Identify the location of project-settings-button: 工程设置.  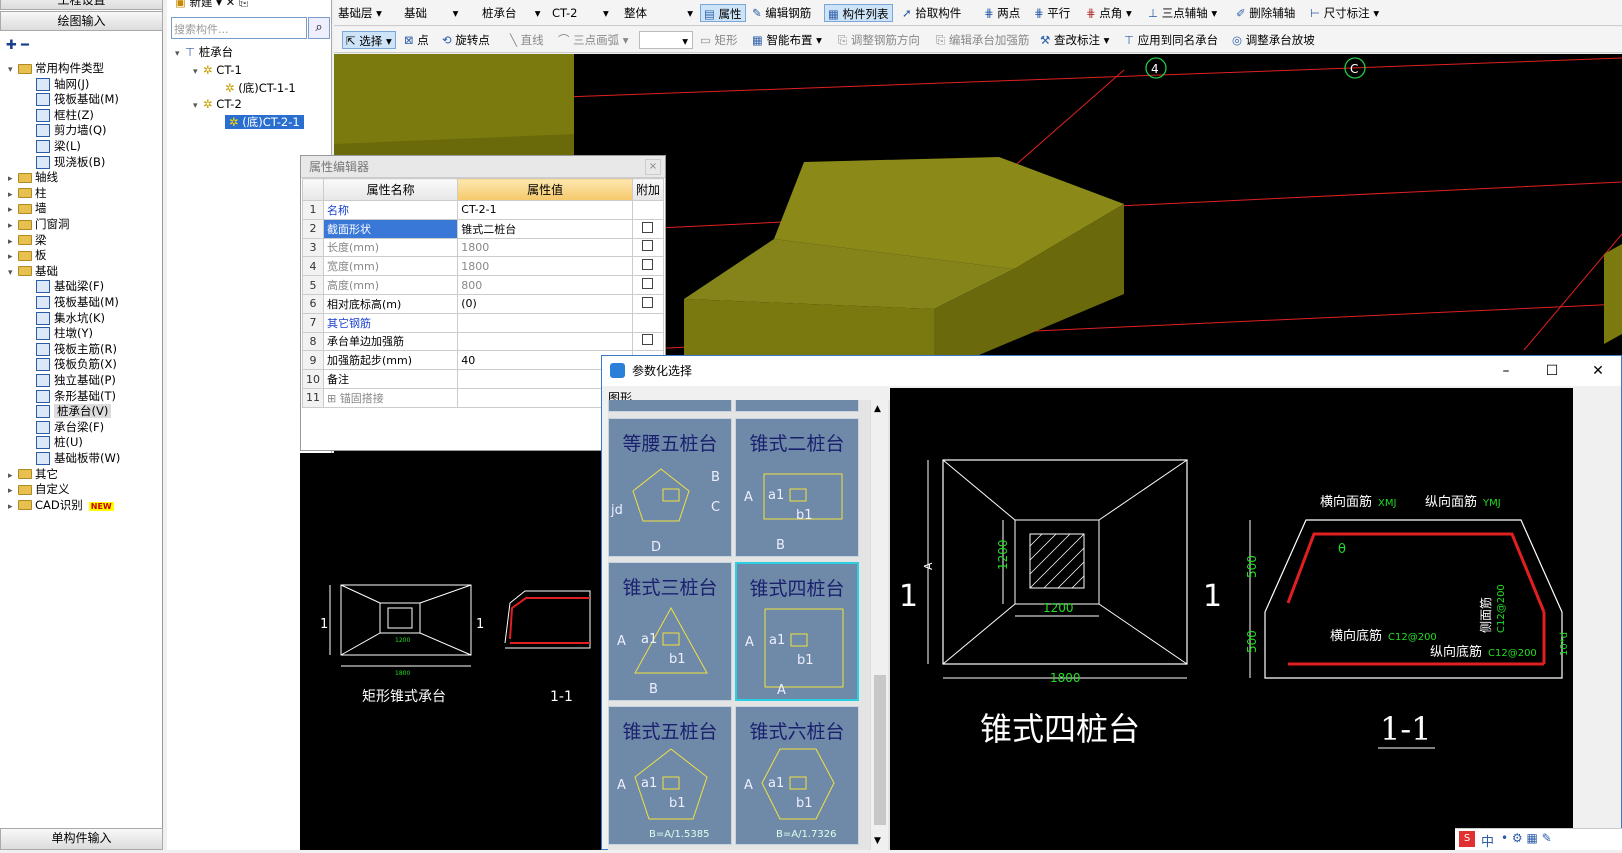
(81, 5).